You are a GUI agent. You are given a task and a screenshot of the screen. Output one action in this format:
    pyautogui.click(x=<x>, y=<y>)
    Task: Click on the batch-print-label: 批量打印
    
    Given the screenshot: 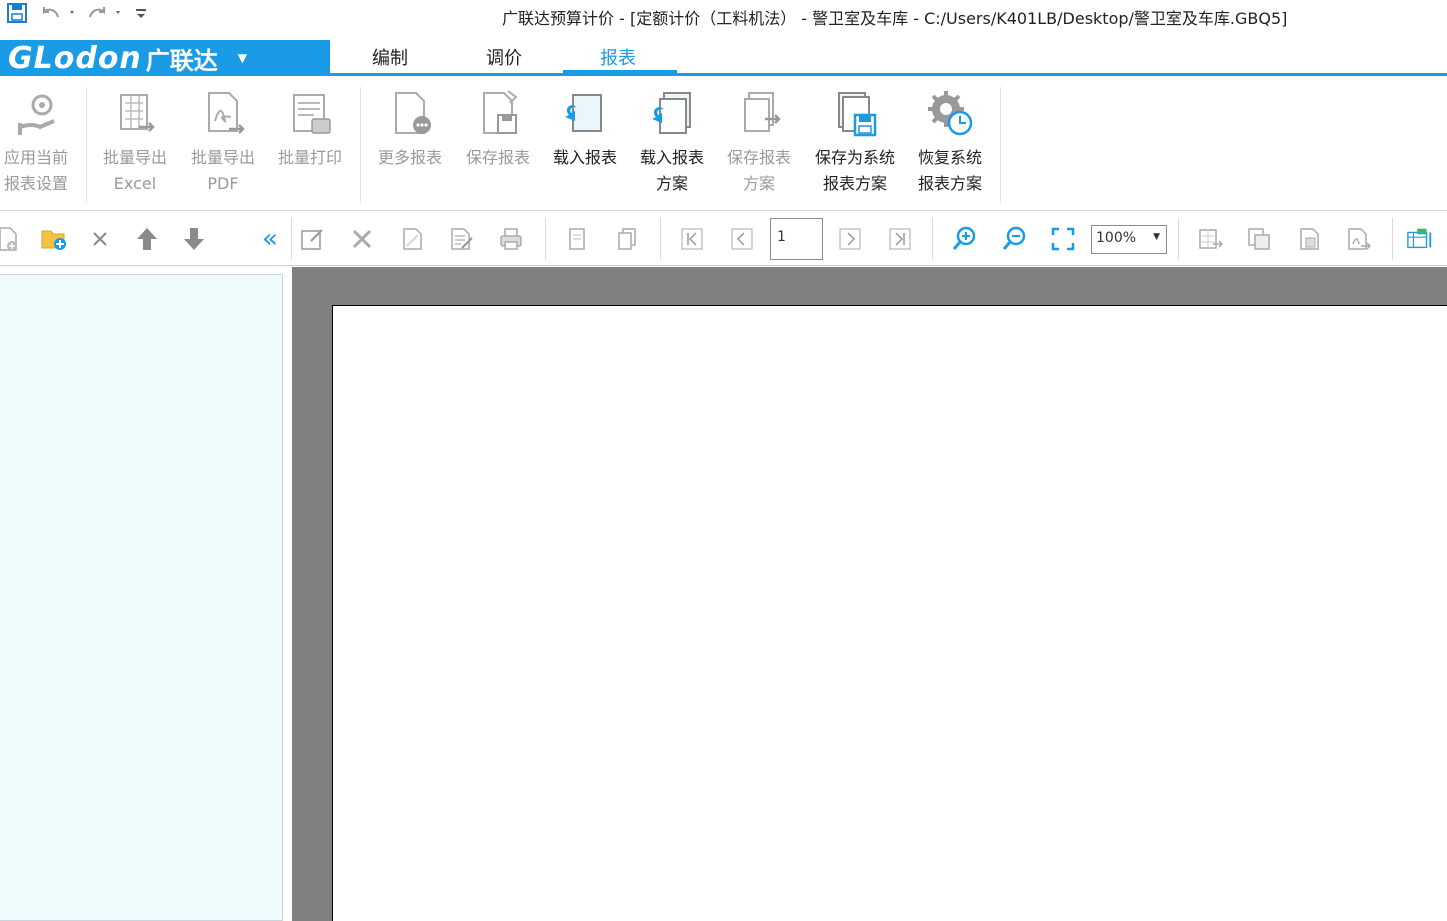 What is the action you would take?
    pyautogui.click(x=309, y=157)
    